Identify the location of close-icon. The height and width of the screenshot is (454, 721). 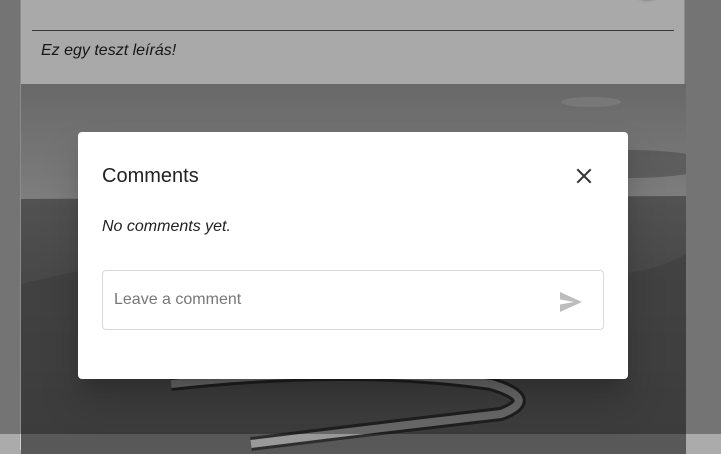
(584, 176).